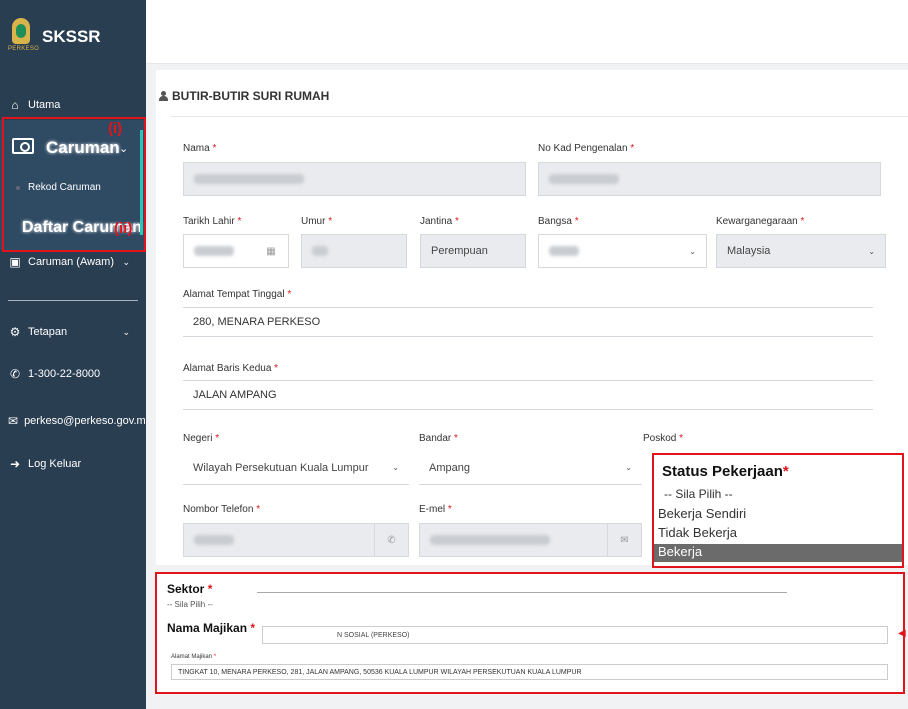 This screenshot has height=709, width=908. Describe the element at coordinates (44, 105) in the screenshot. I see `sidebar-item-label: Utama` at that location.